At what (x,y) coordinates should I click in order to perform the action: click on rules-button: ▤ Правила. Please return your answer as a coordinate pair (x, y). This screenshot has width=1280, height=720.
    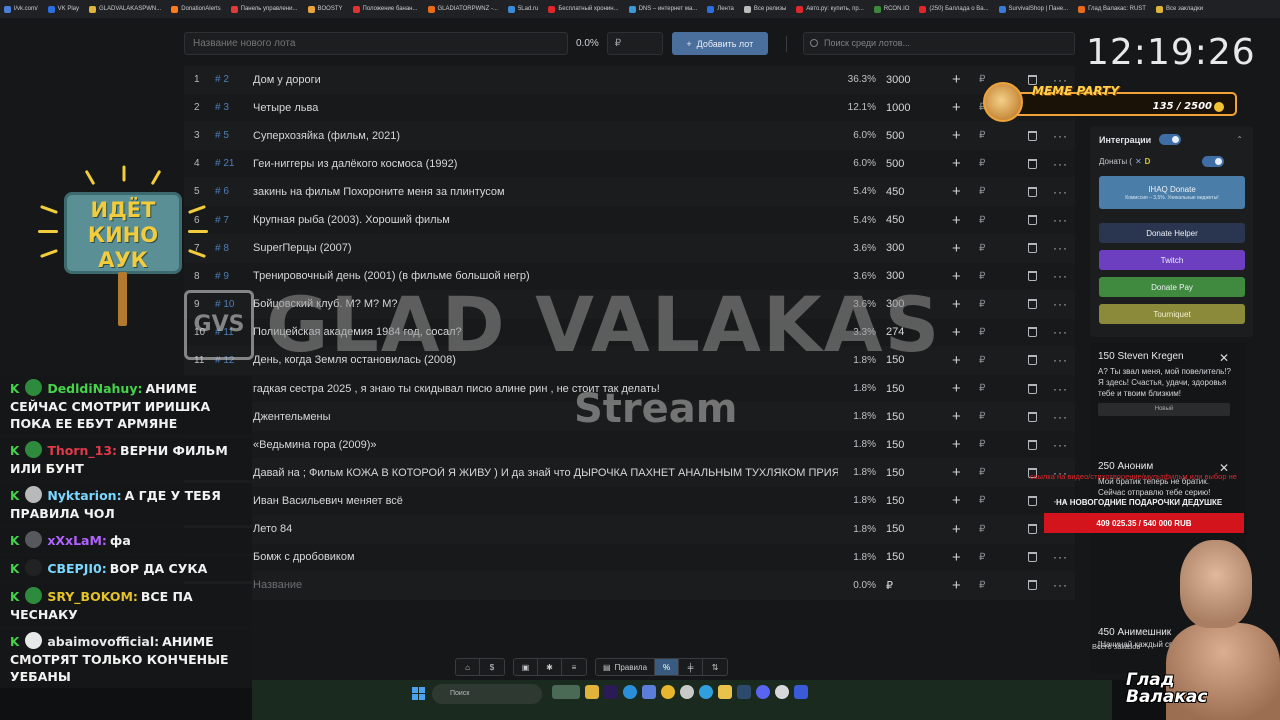
    Looking at the image, I should click on (626, 667).